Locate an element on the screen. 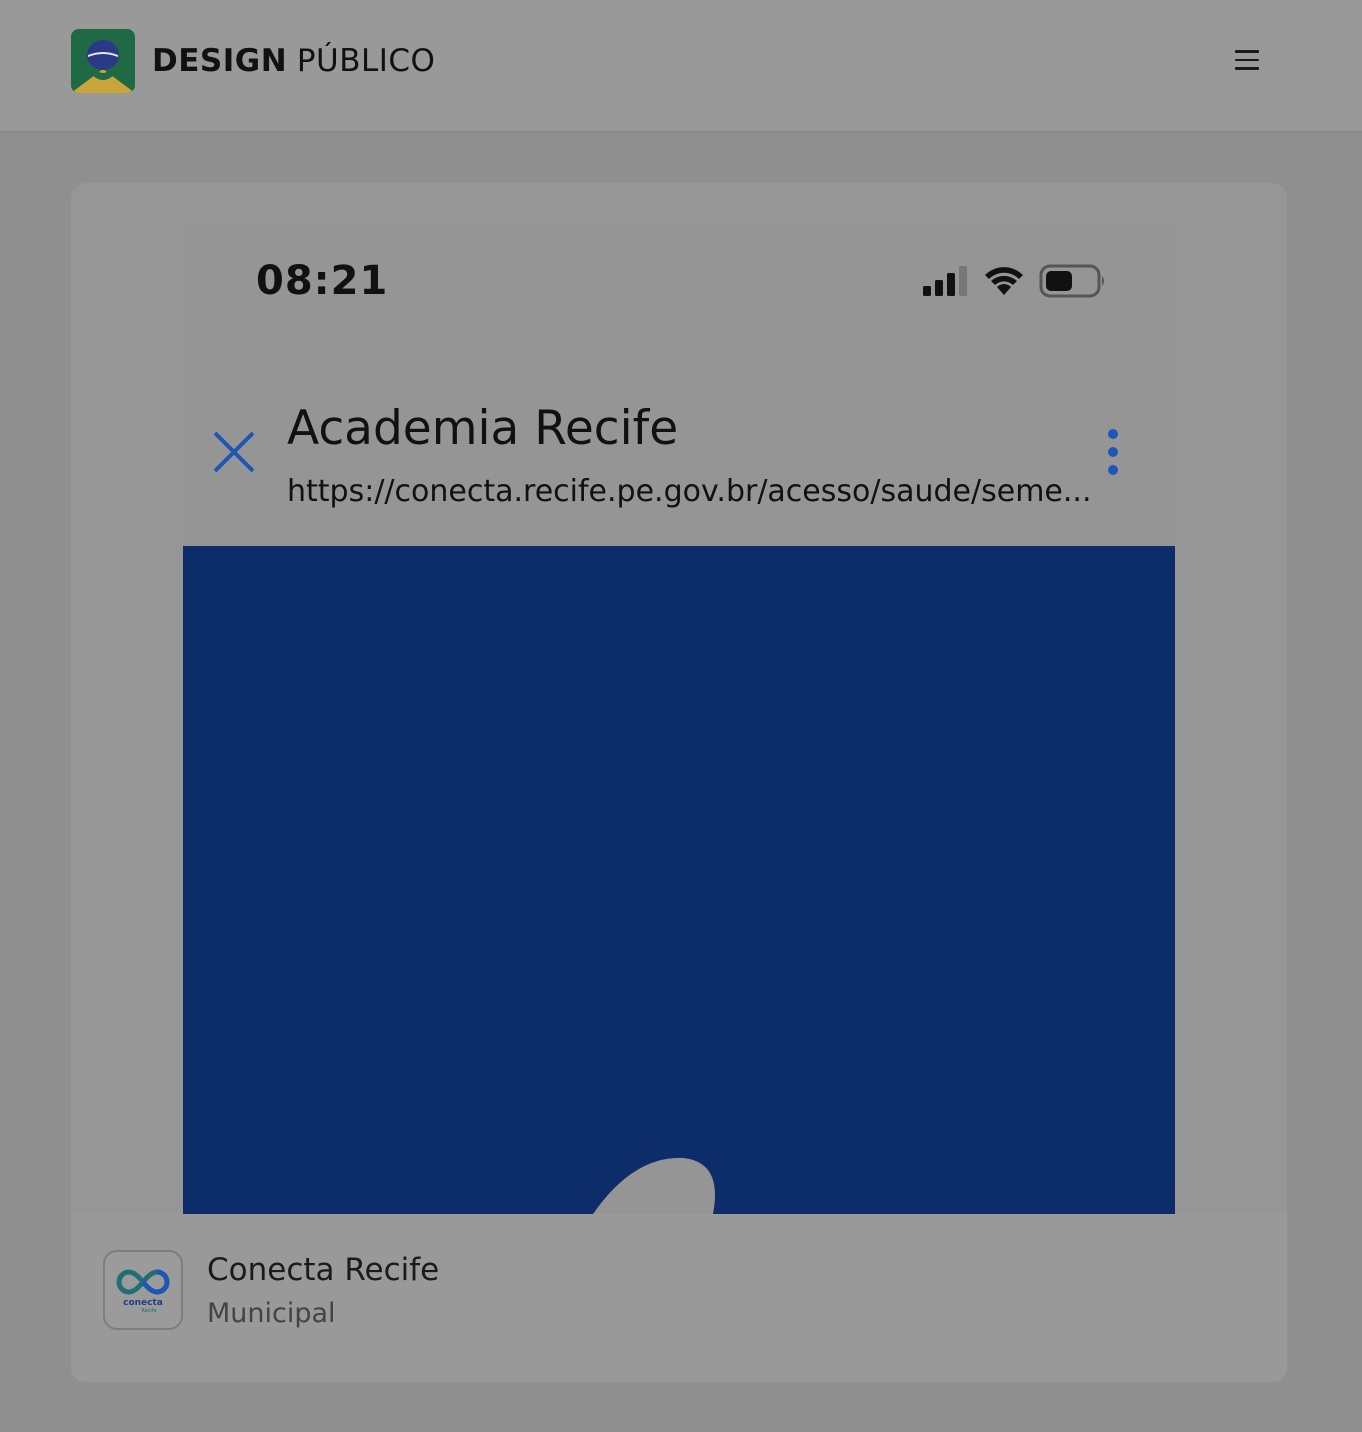  status-bar-time: 08:21 is located at coordinates (322, 281).